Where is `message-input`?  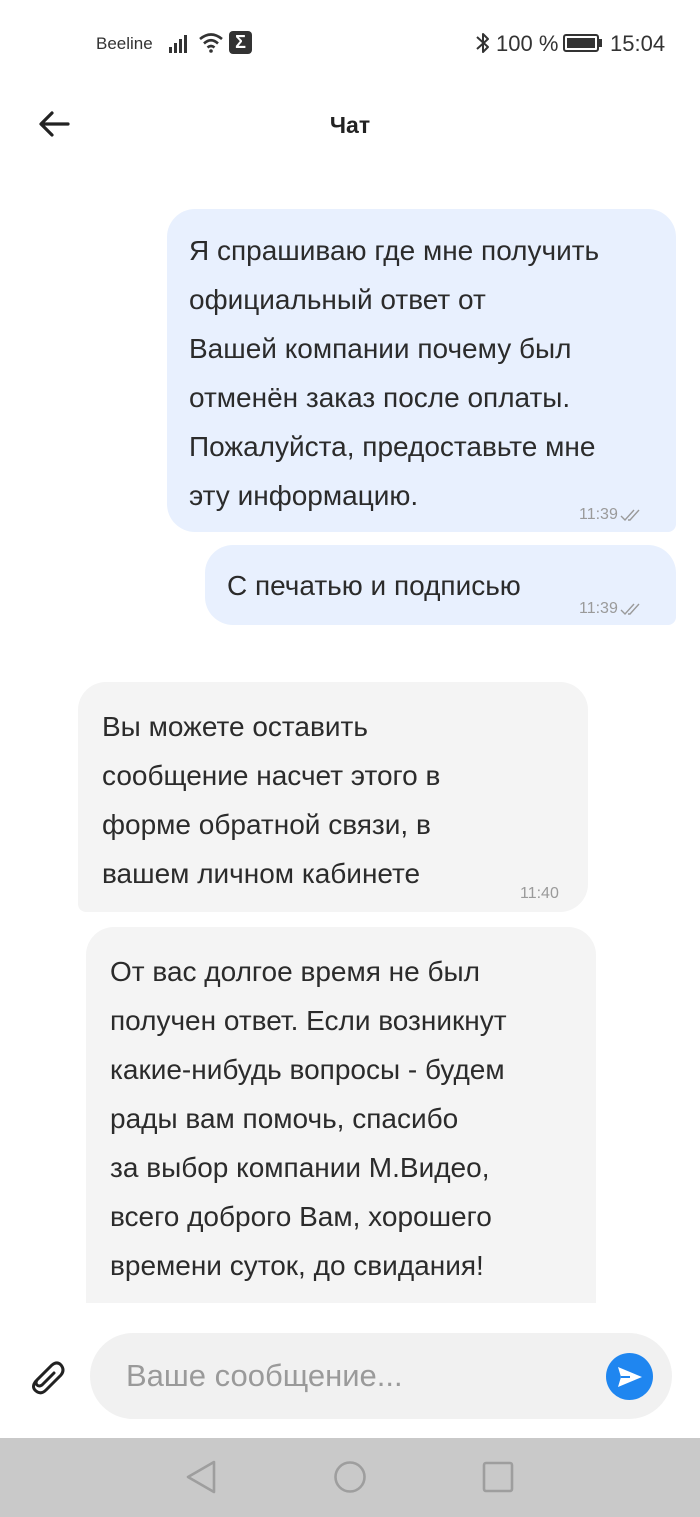 message-input is located at coordinates (361, 1376).